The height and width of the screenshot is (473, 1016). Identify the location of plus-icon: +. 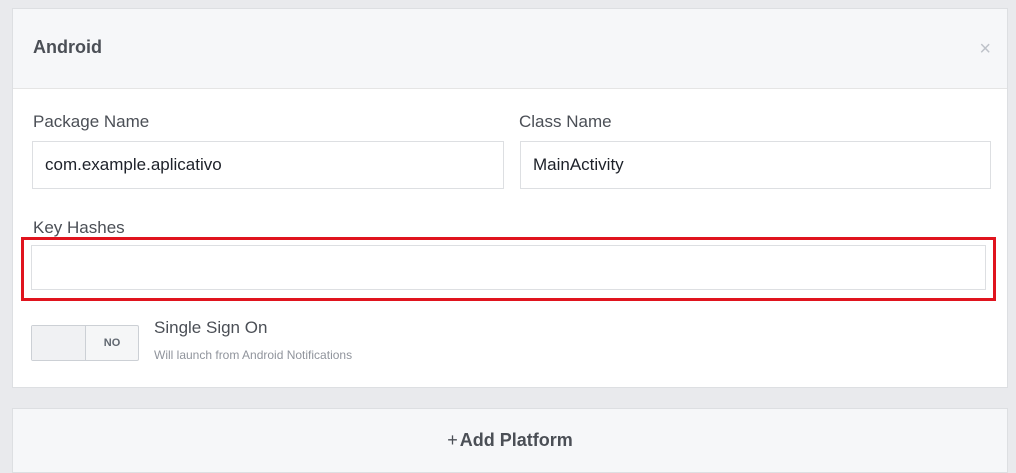
(452, 440).